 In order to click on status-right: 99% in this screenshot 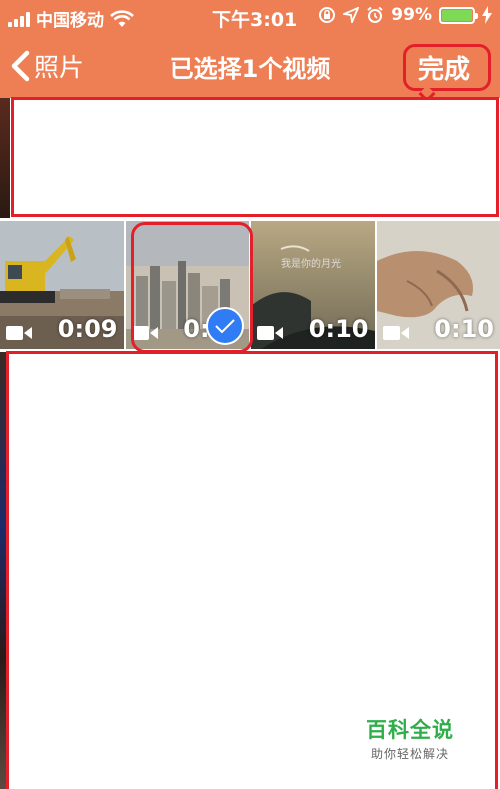, I will do `click(405, 15)`.